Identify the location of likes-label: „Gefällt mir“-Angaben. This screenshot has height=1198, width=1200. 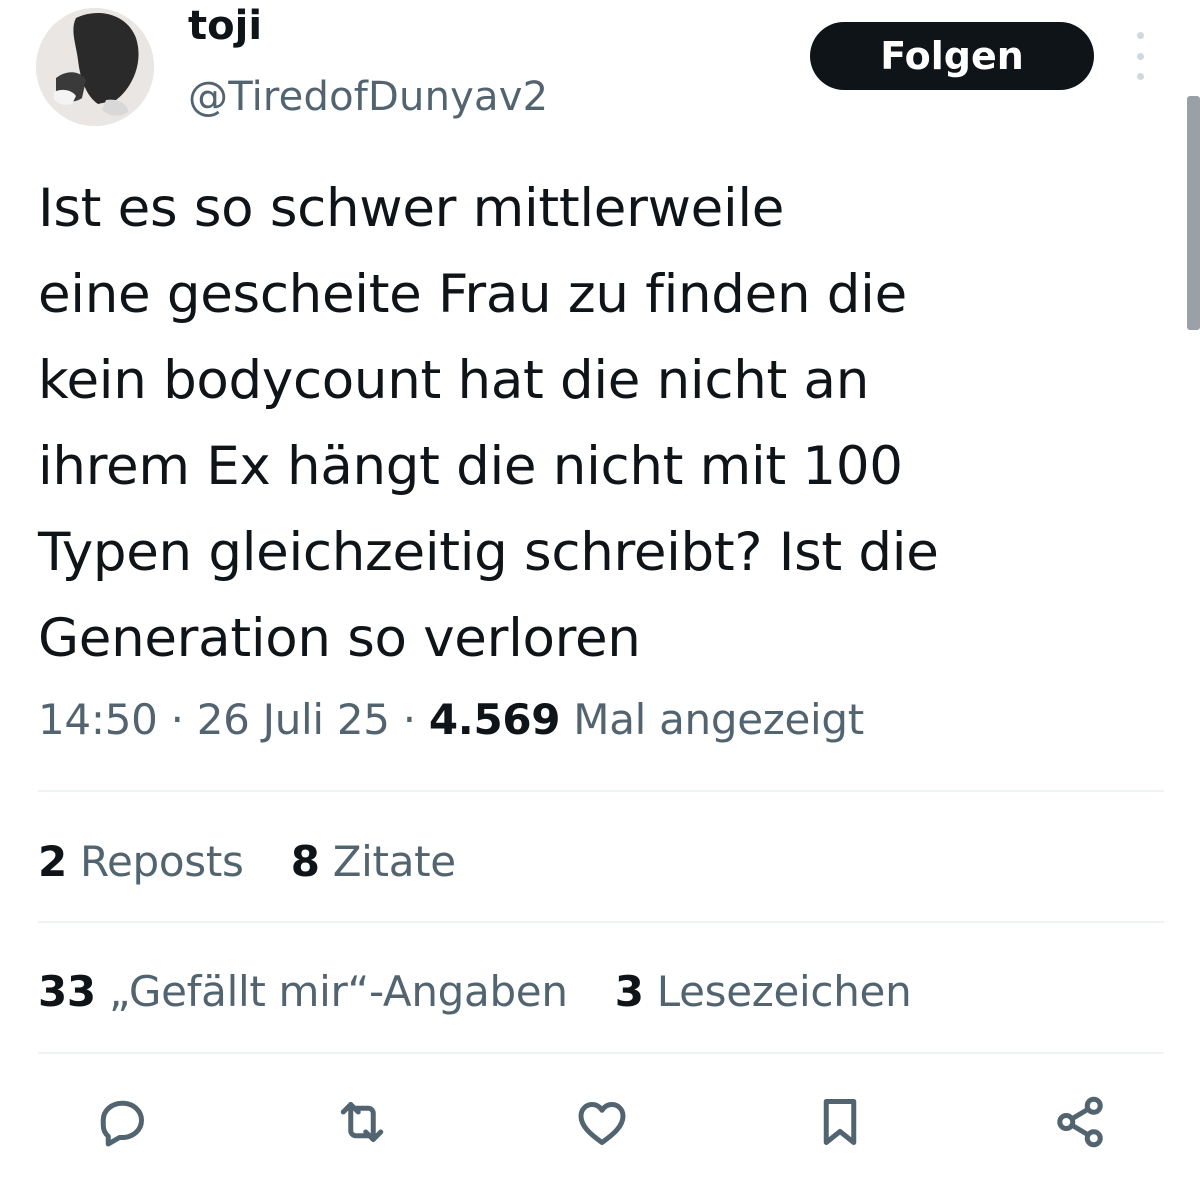
(338, 991).